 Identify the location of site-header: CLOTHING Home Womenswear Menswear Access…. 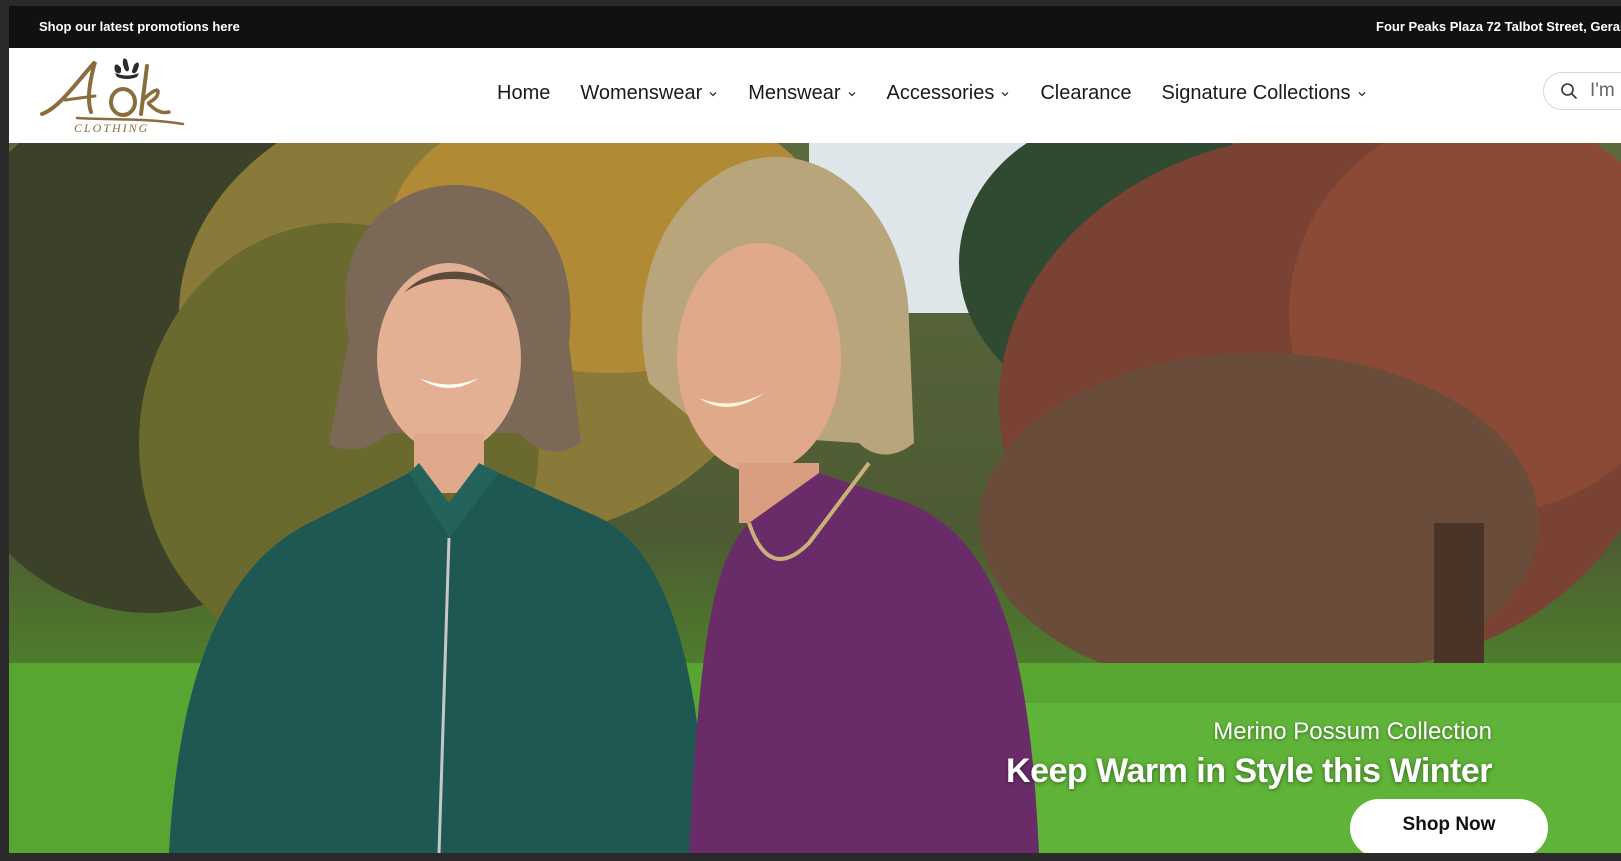
(815, 95).